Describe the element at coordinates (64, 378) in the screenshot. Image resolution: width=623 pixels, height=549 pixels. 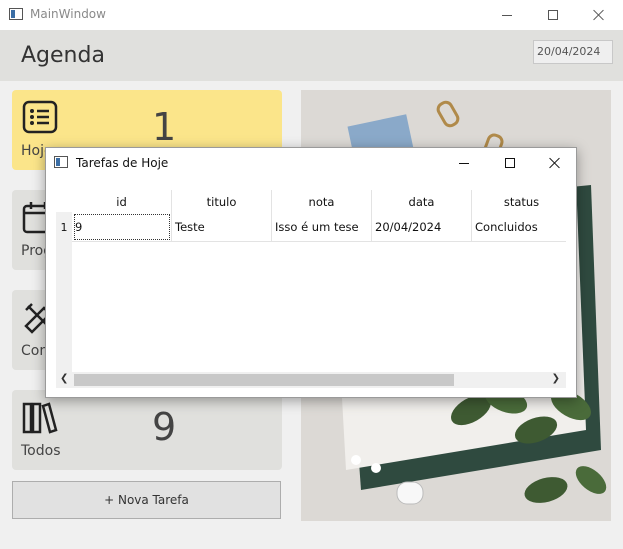
I see `scroll-left-icon: ❮` at that location.